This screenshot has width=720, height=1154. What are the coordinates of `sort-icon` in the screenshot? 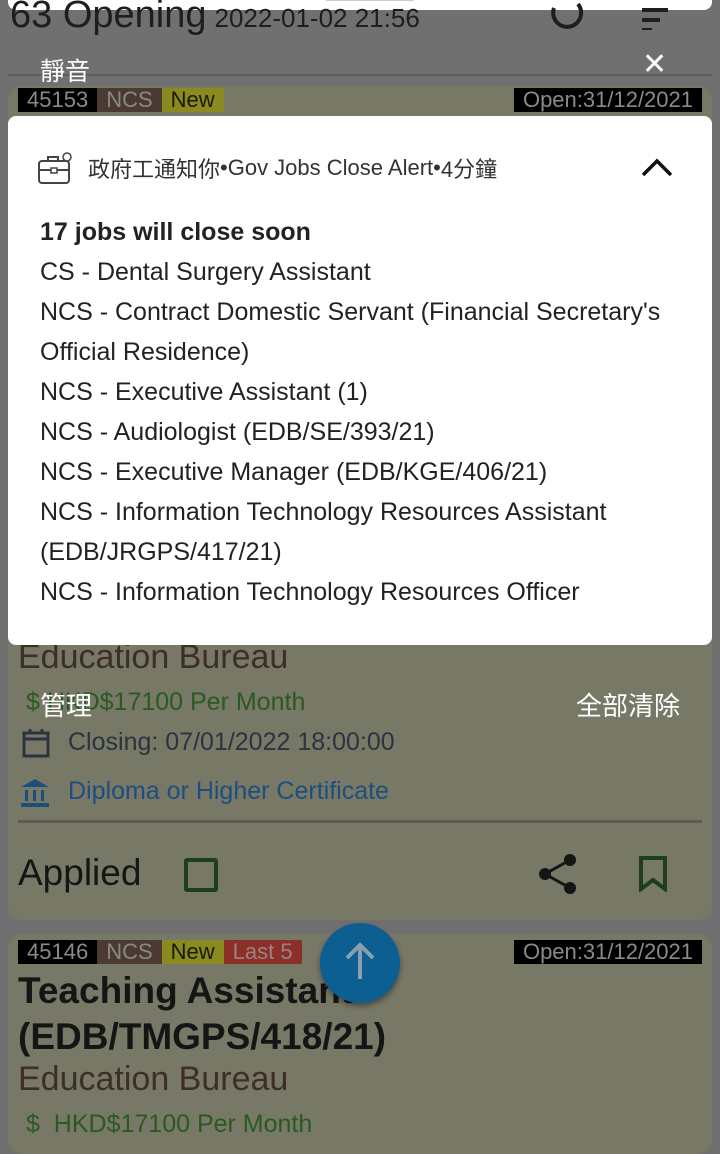 It's located at (657, 17).